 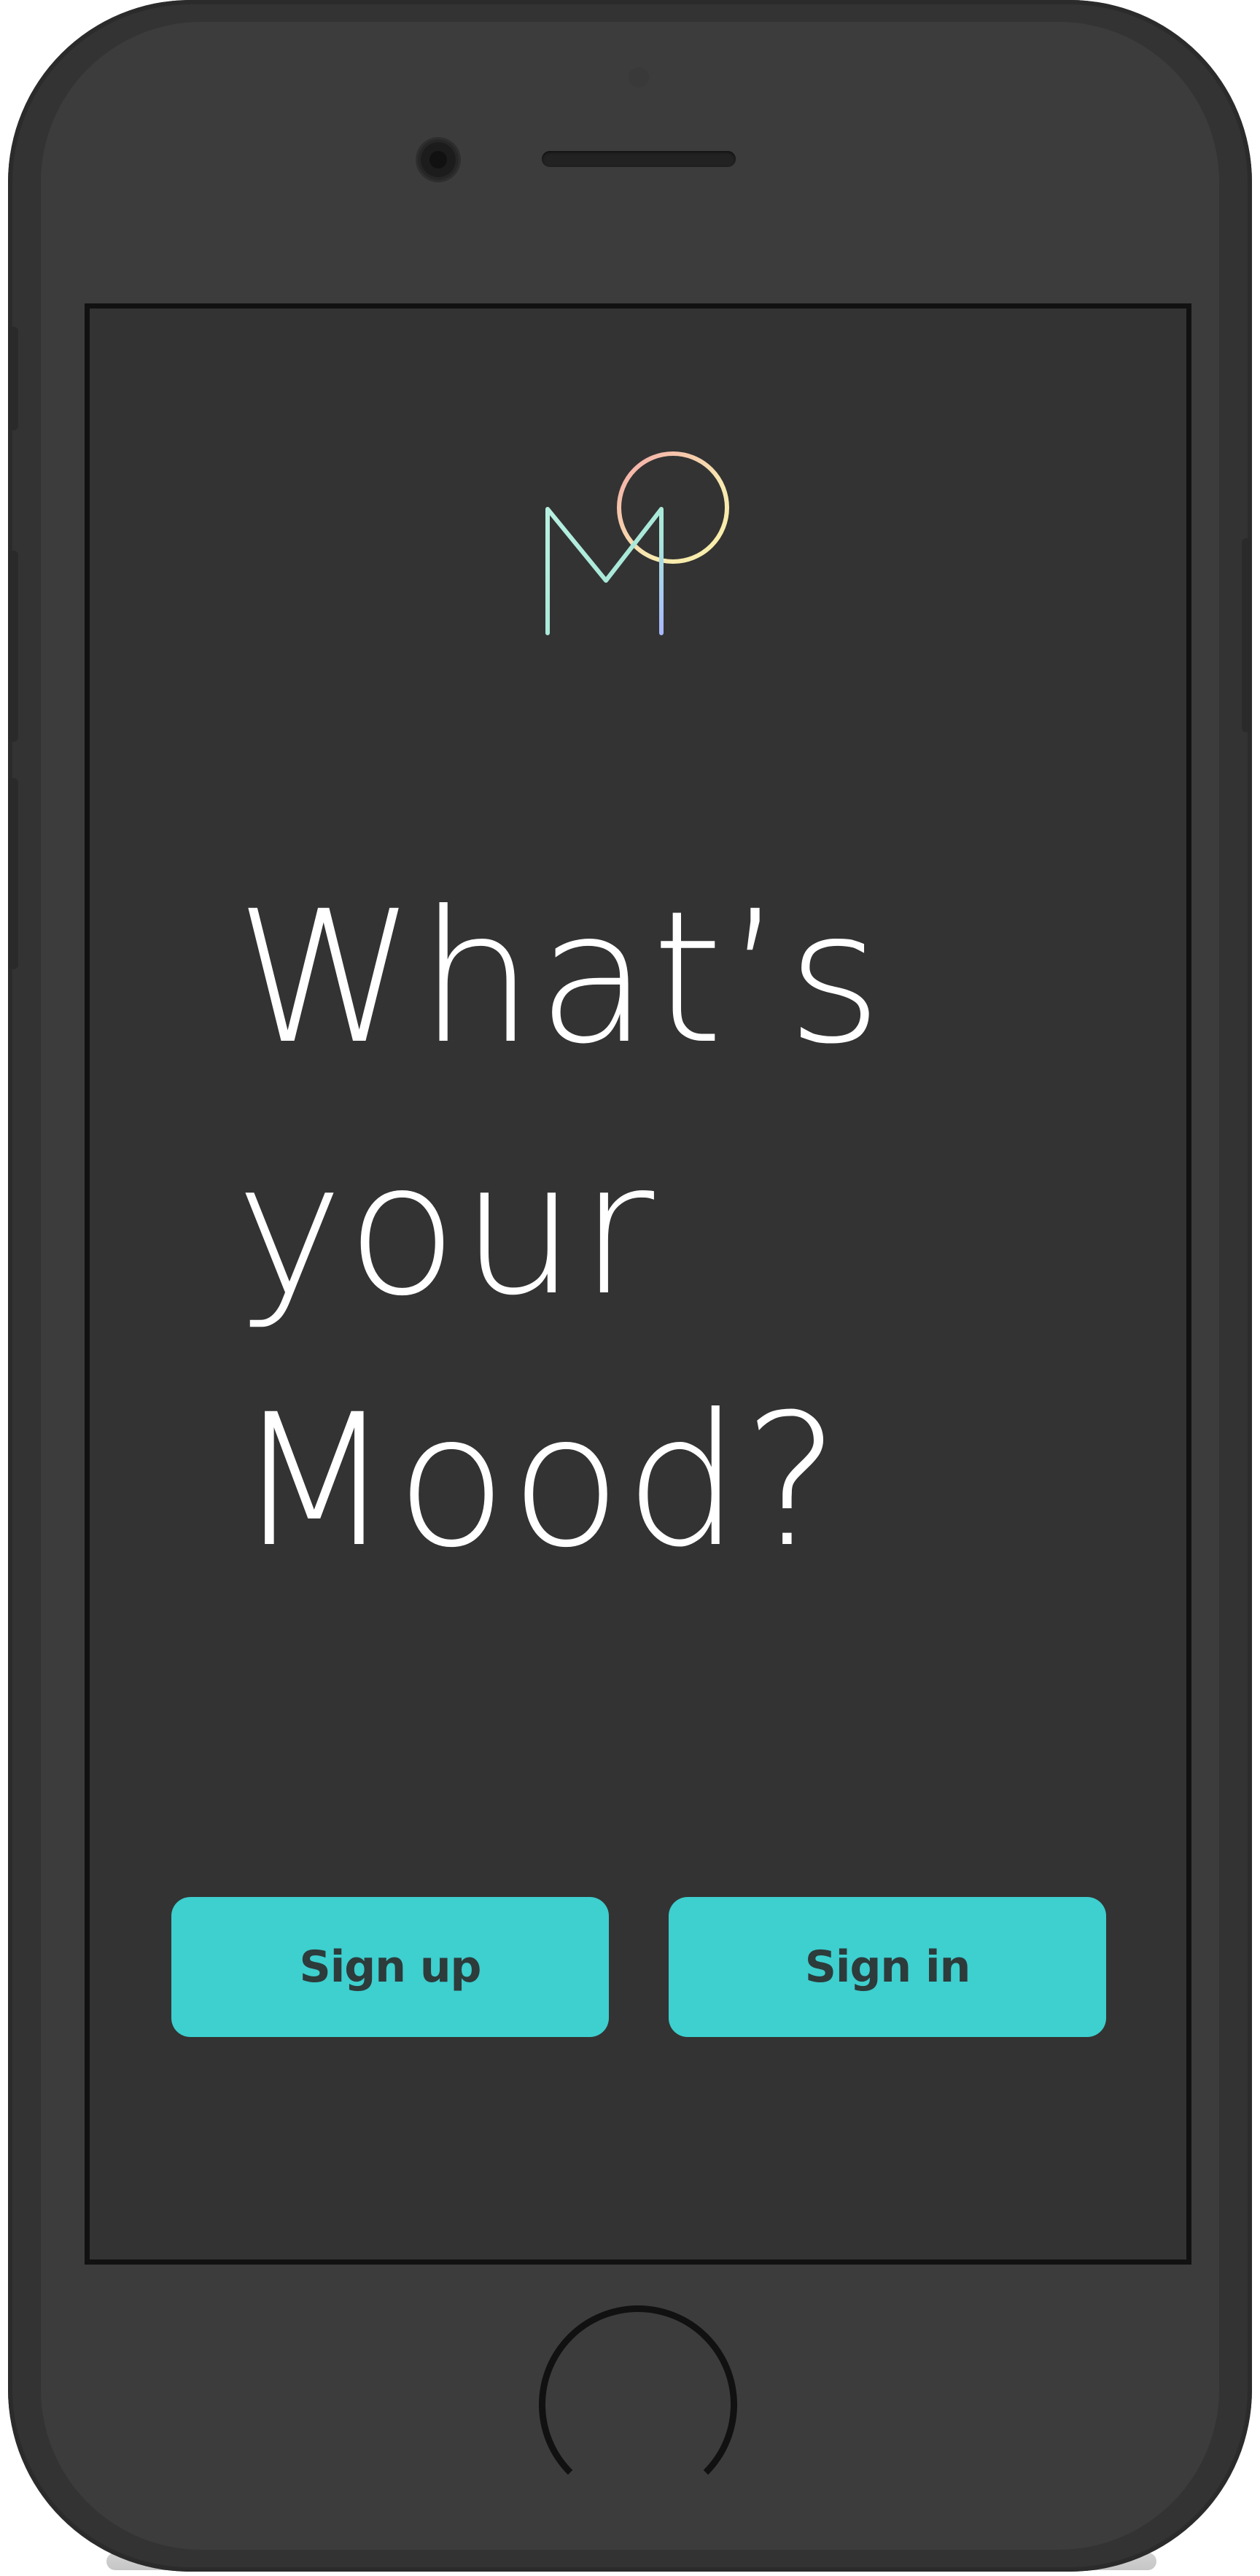 What do you see at coordinates (1247, 635) in the screenshot?
I see `power-button` at bounding box center [1247, 635].